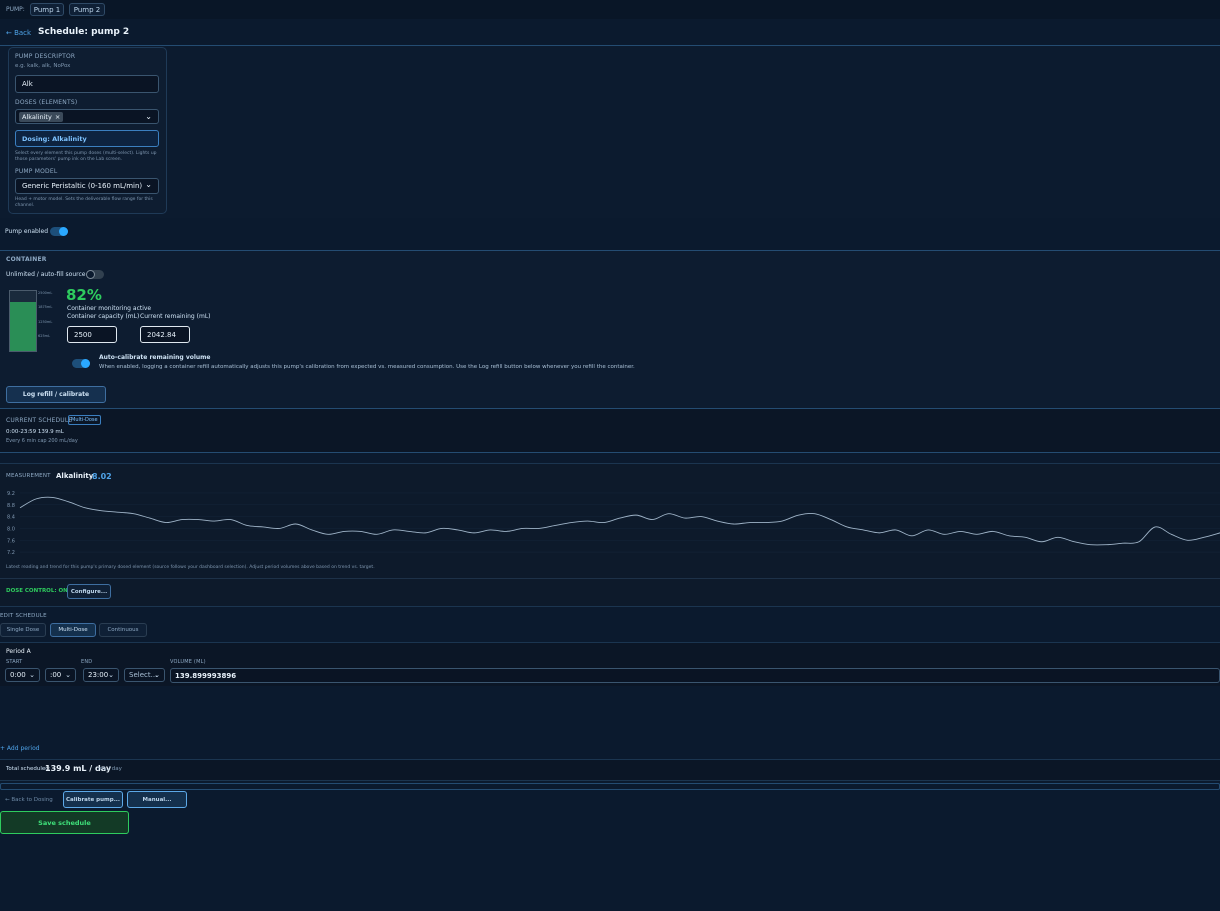  Describe the element at coordinates (29, 800) in the screenshot. I see `back-to-dosing-link: ← Back to Dosing` at that location.